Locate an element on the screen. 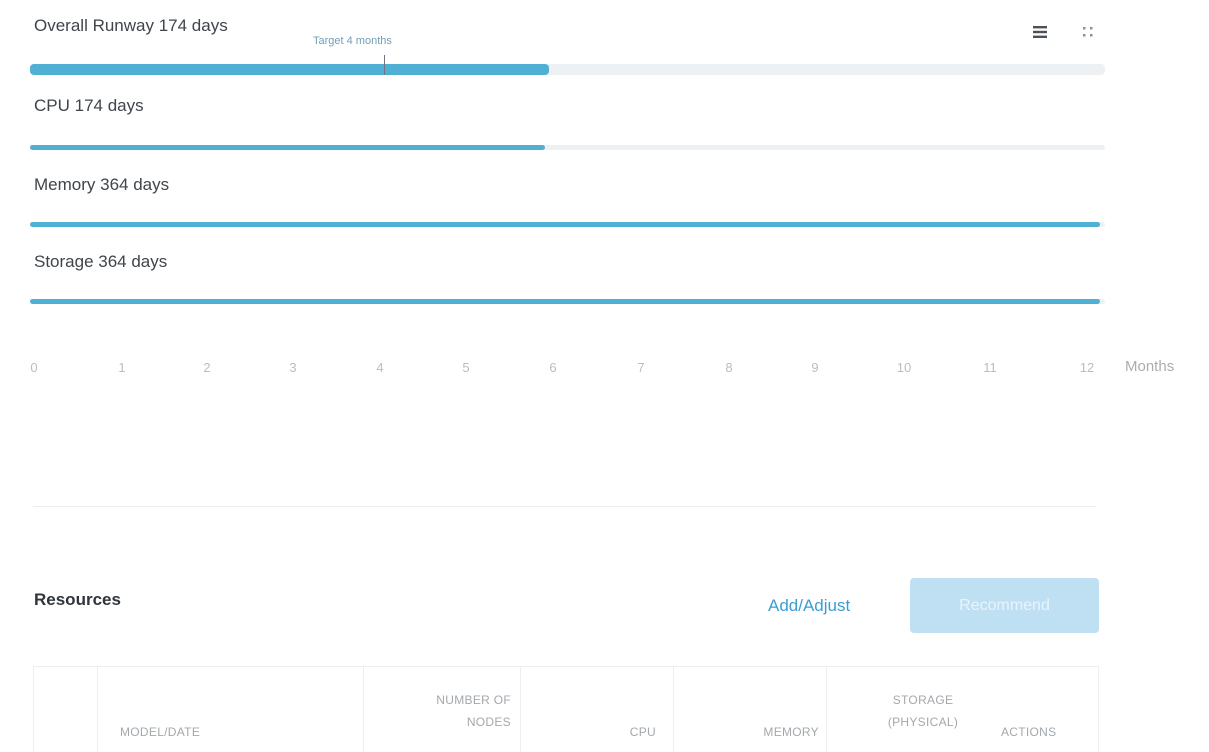 This screenshot has width=1209, height=752. resources-title: Resources is located at coordinates (77, 599).